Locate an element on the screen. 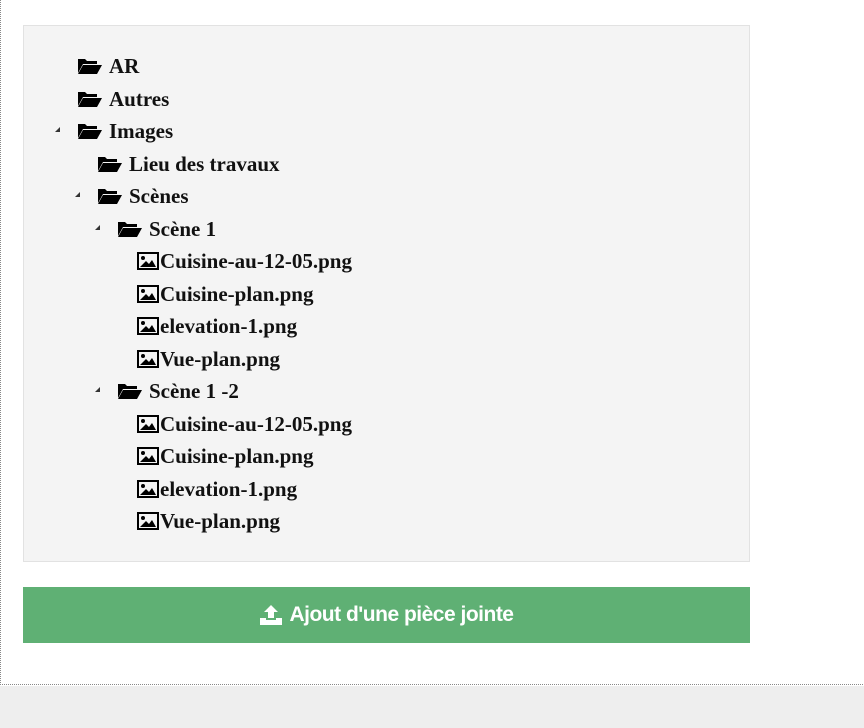 This screenshot has width=864, height=728. tree-item-label: Autres is located at coordinates (139, 99).